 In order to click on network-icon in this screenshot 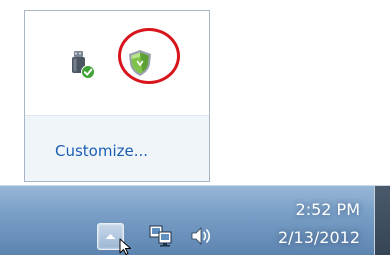, I will do `click(160, 236)`.